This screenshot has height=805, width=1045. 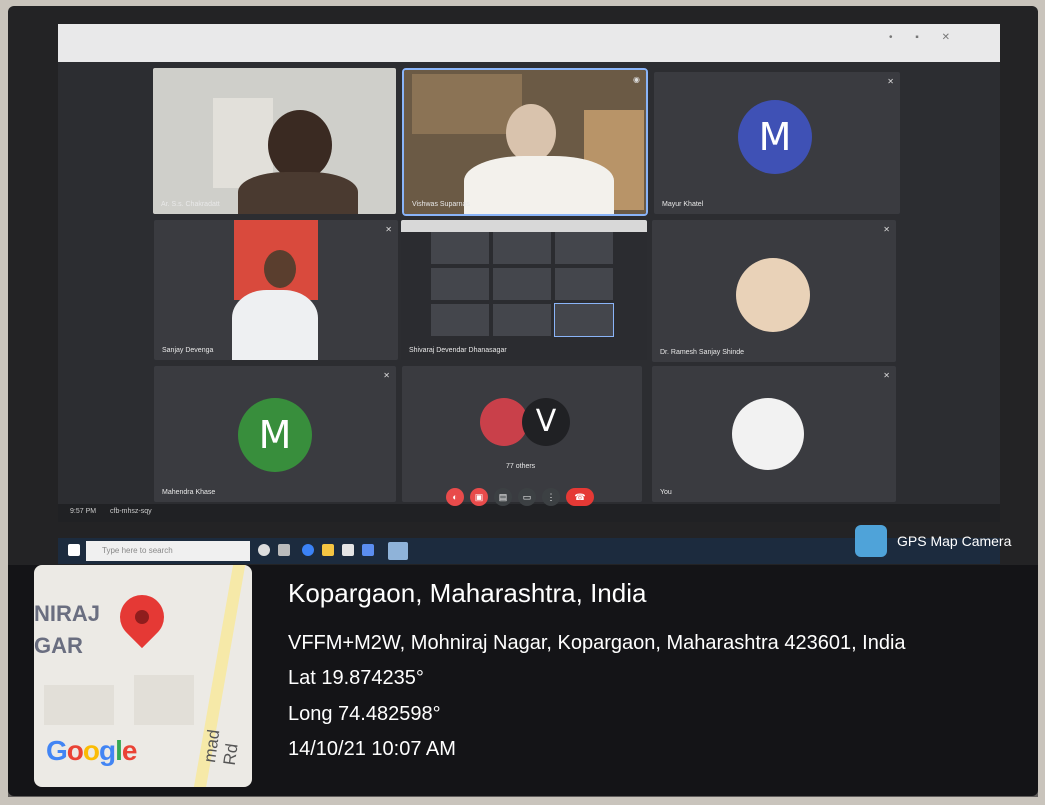 What do you see at coordinates (467, 593) in the screenshot?
I see `location-title: Kopargaon, Maharashtra, India` at bounding box center [467, 593].